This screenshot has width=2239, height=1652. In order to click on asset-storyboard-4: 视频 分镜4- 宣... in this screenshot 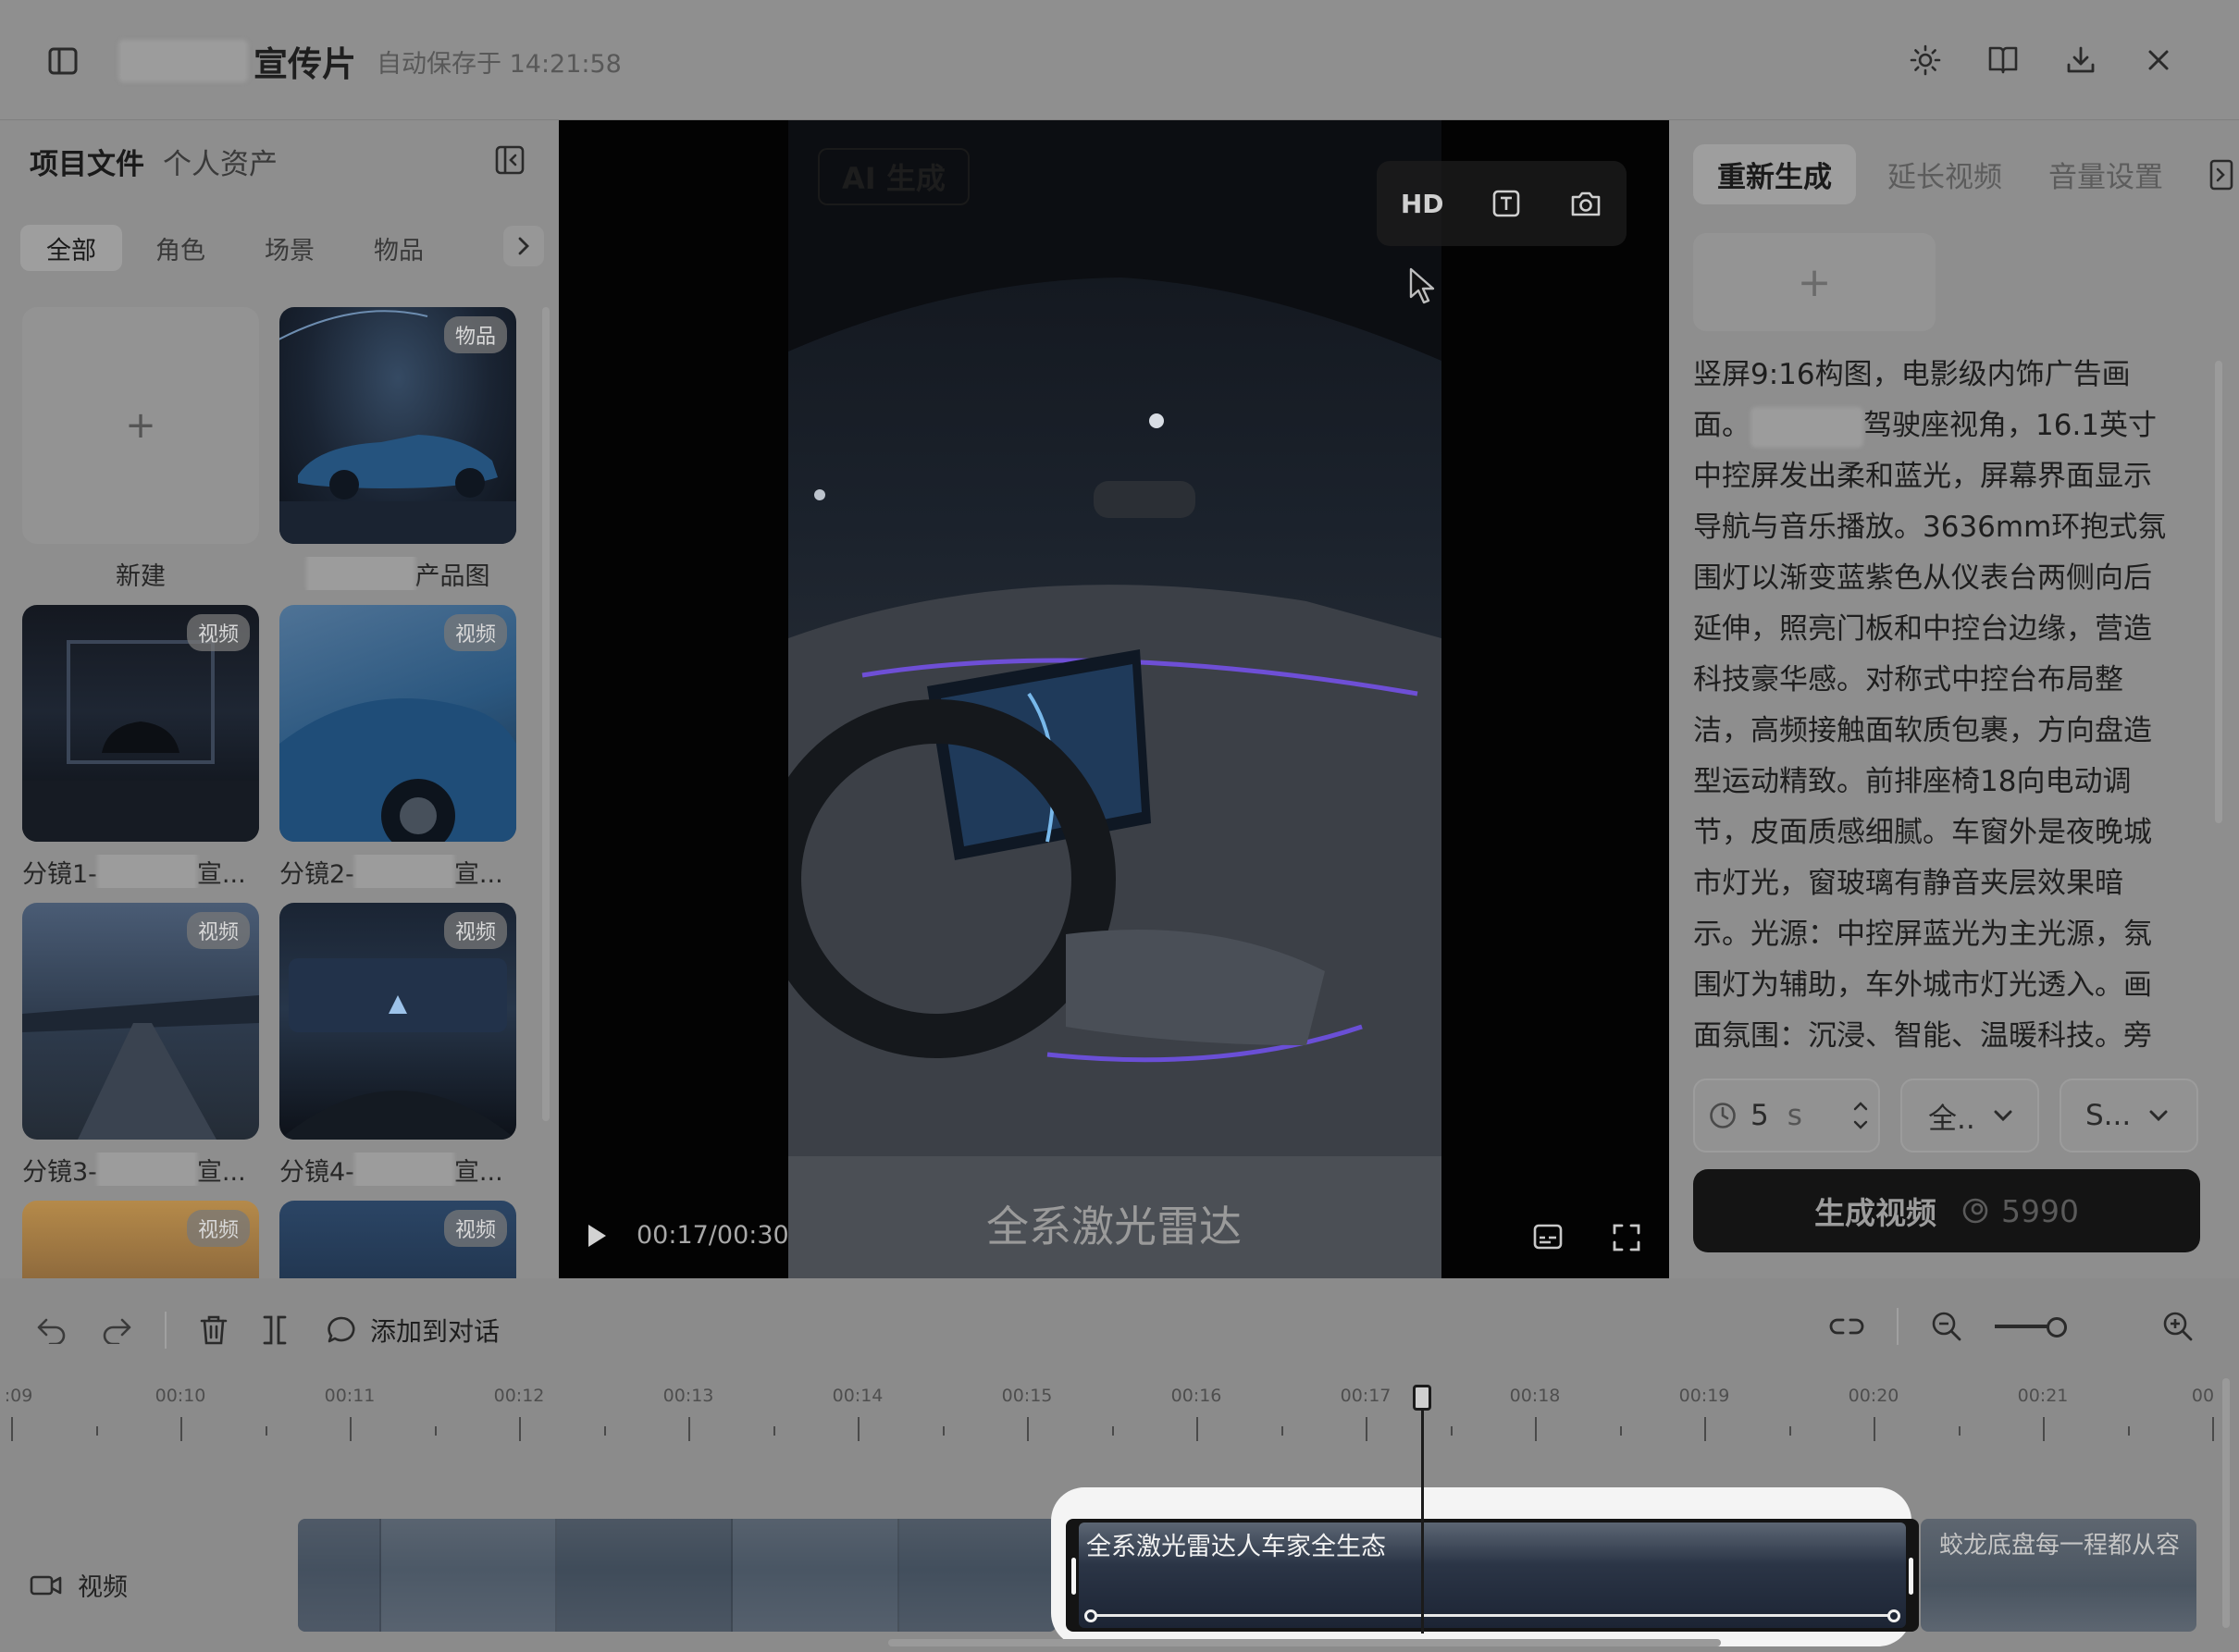, I will do `click(397, 1044)`.